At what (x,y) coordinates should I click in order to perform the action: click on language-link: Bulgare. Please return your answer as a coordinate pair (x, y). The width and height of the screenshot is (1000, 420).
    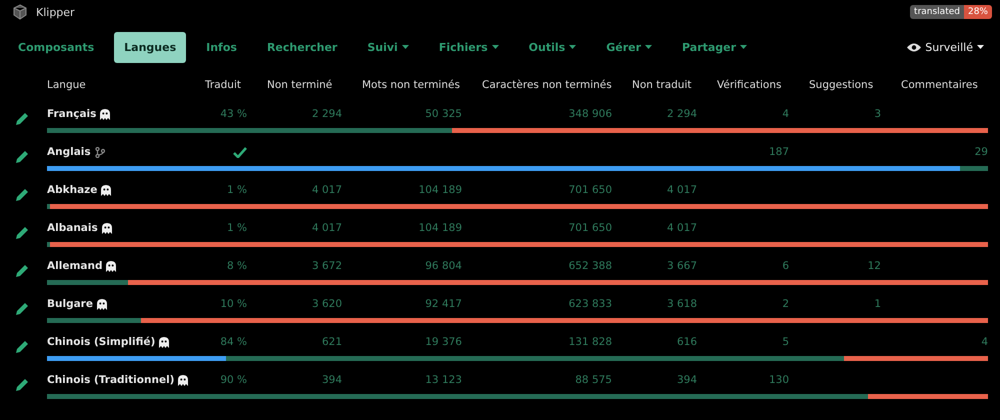
    Looking at the image, I should click on (70, 304).